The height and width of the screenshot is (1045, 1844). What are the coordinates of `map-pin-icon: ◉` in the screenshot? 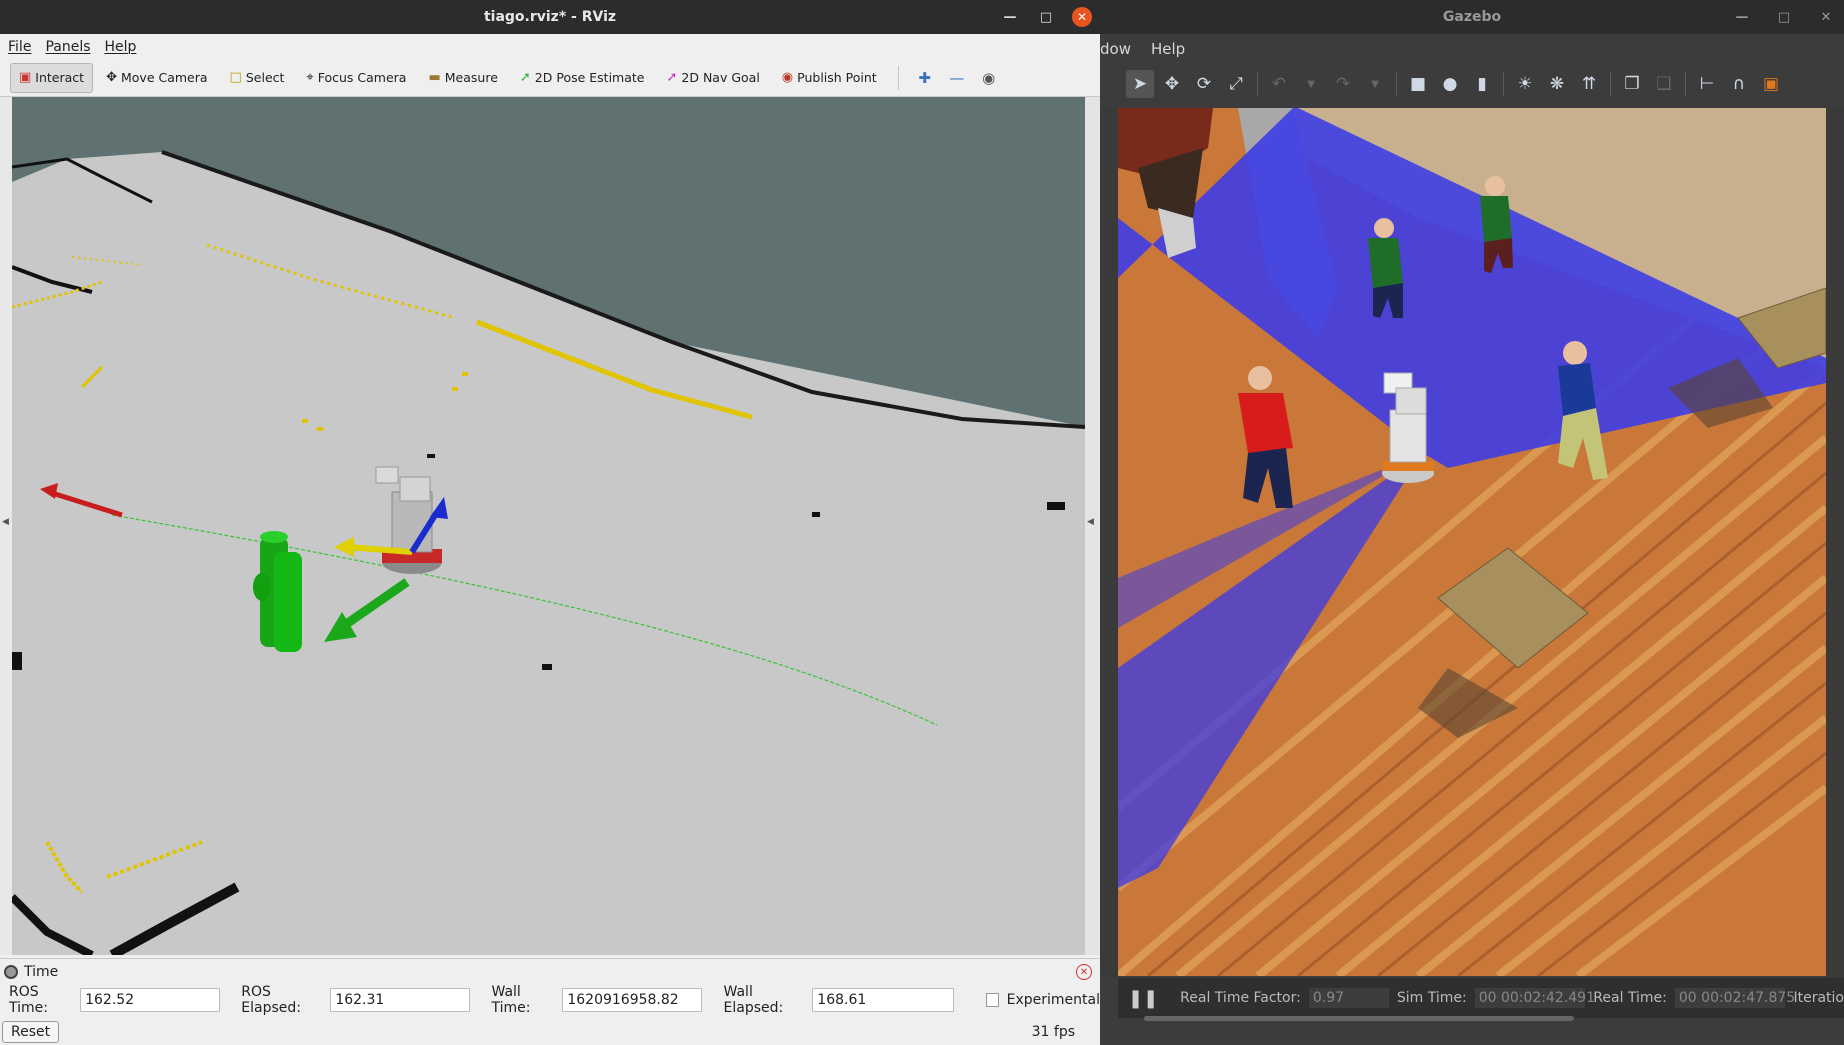 It's located at (787, 77).